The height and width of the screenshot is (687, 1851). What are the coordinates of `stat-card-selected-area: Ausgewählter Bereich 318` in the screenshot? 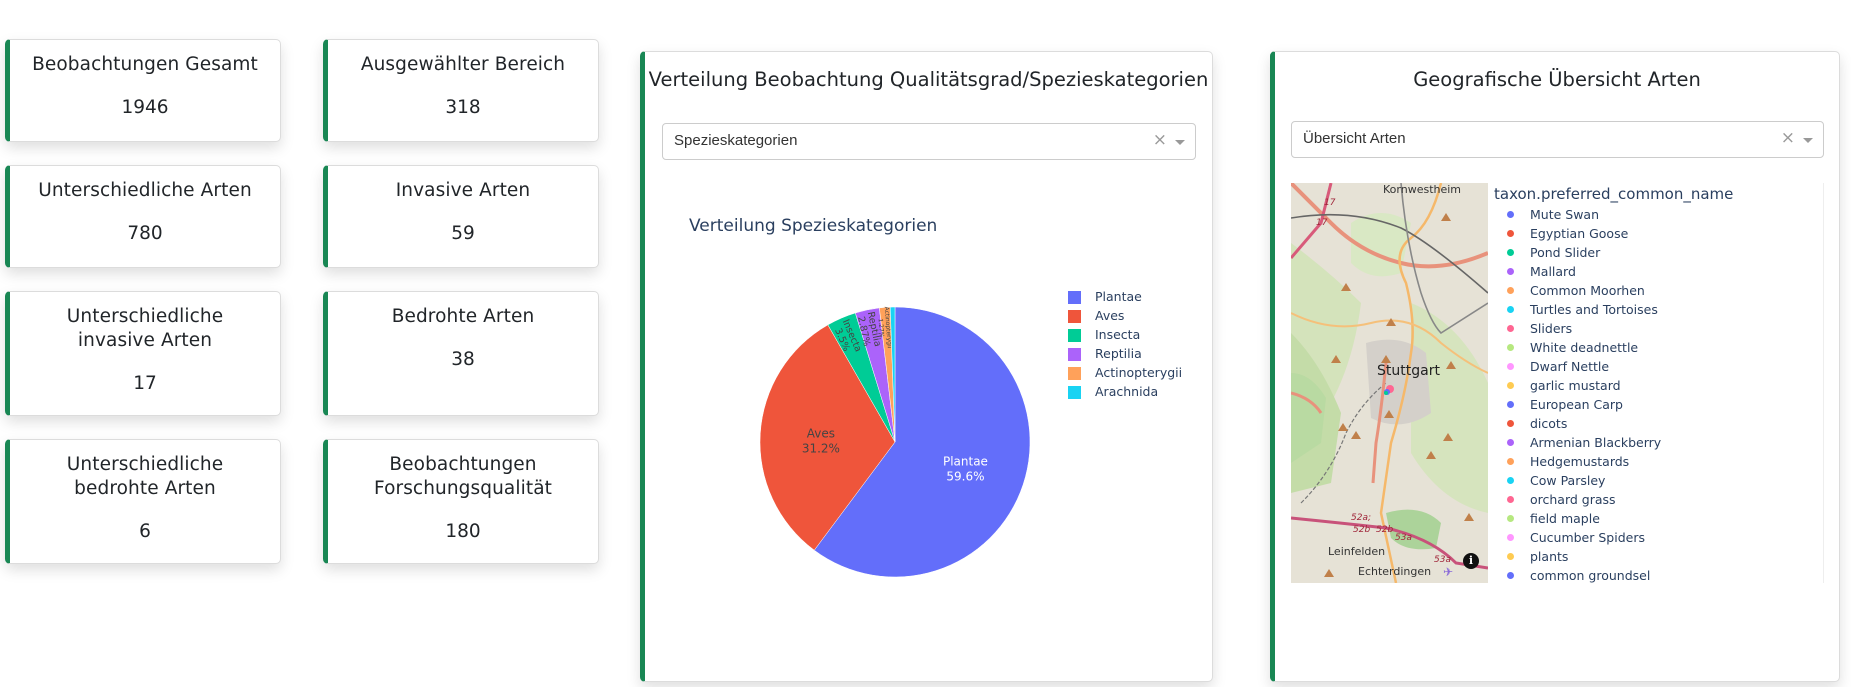 It's located at (461, 90).